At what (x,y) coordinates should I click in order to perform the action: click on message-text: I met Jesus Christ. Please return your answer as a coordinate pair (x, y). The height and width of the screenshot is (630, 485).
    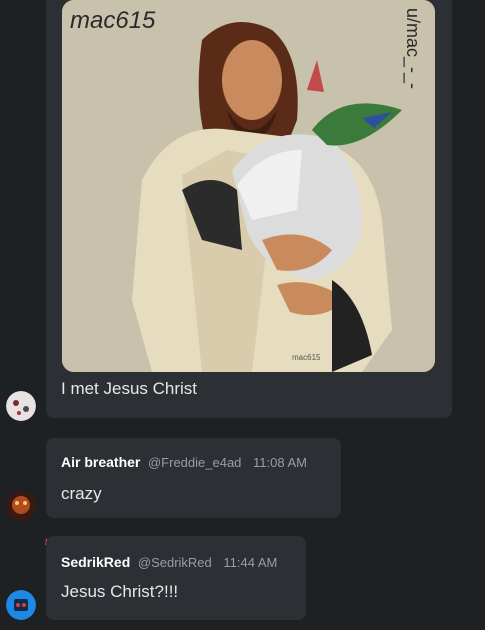
    Looking at the image, I should click on (129, 388).